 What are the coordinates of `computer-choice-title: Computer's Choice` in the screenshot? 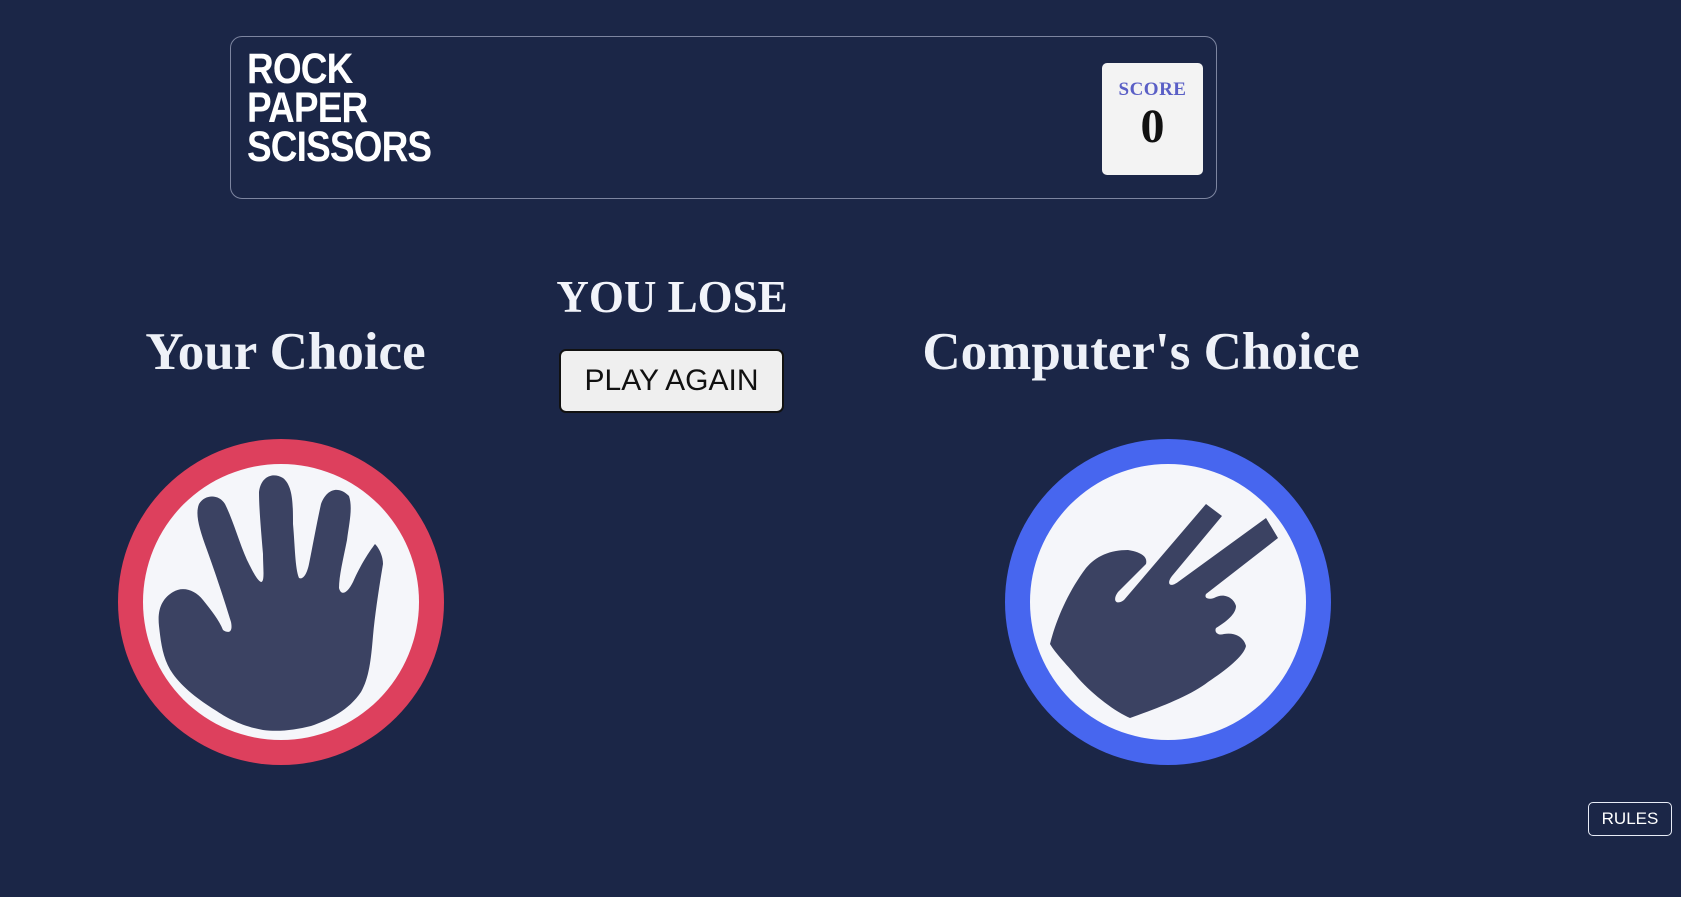 It's located at (1141, 352).